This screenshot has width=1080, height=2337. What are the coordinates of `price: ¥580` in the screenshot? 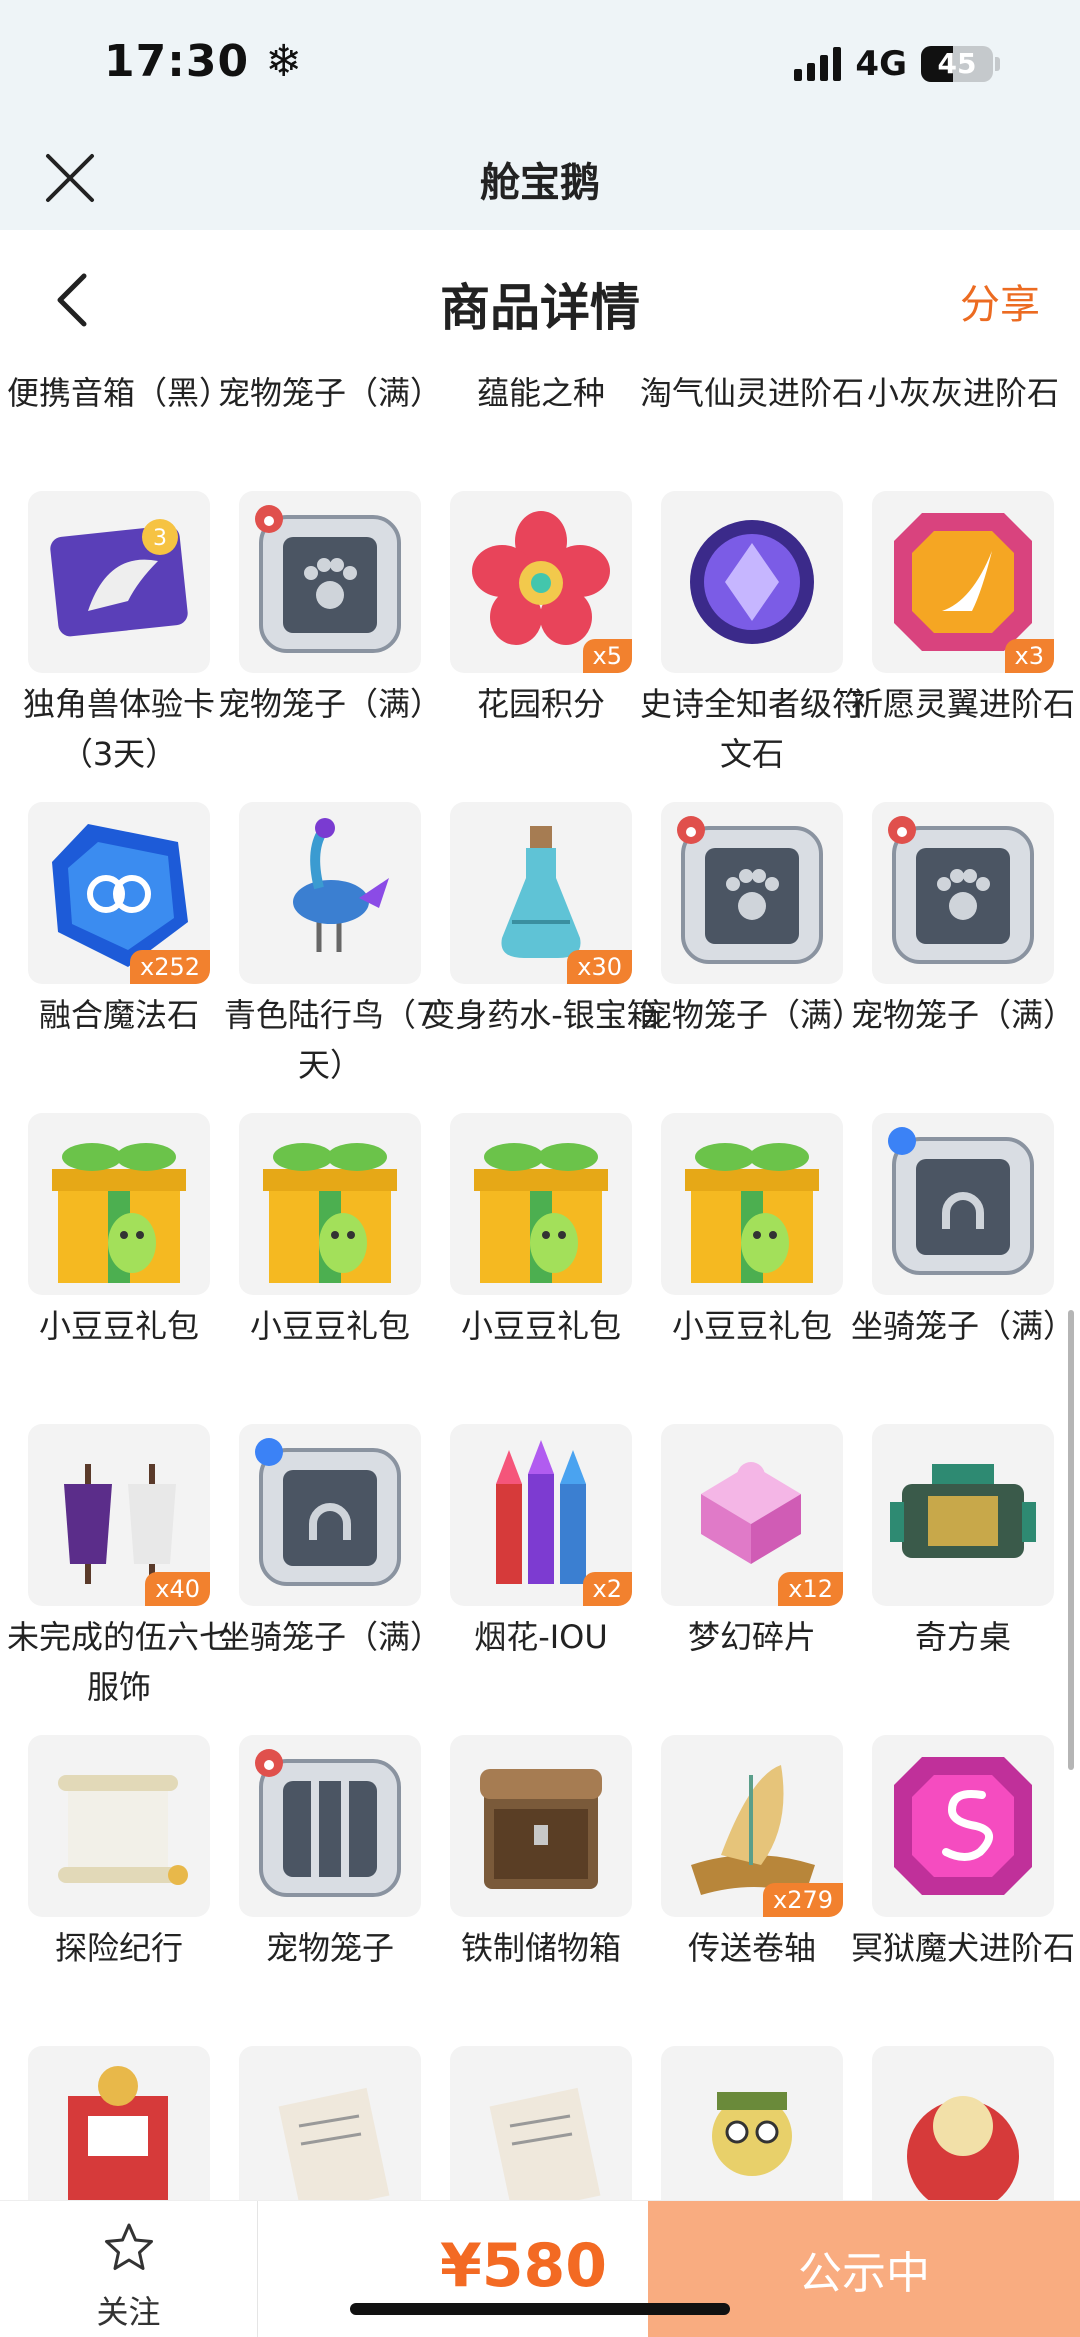 It's located at (523, 2266).